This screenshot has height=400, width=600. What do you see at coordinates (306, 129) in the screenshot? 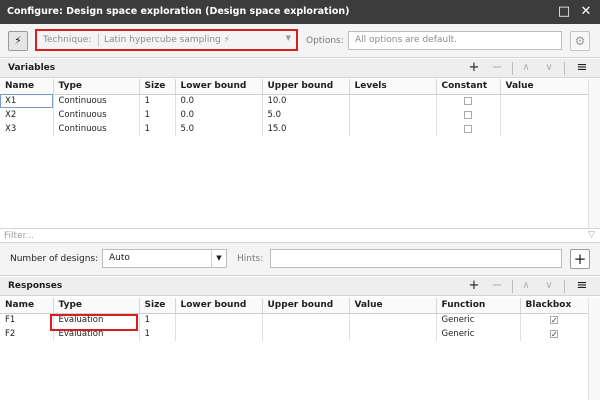
I see `upper-bound-cell: 15.0` at bounding box center [306, 129].